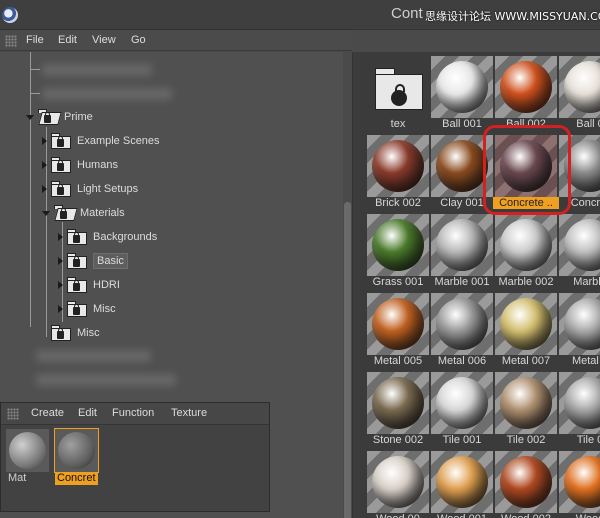  Describe the element at coordinates (398, 282) in the screenshot. I see `preset-label: Grass 001` at that location.